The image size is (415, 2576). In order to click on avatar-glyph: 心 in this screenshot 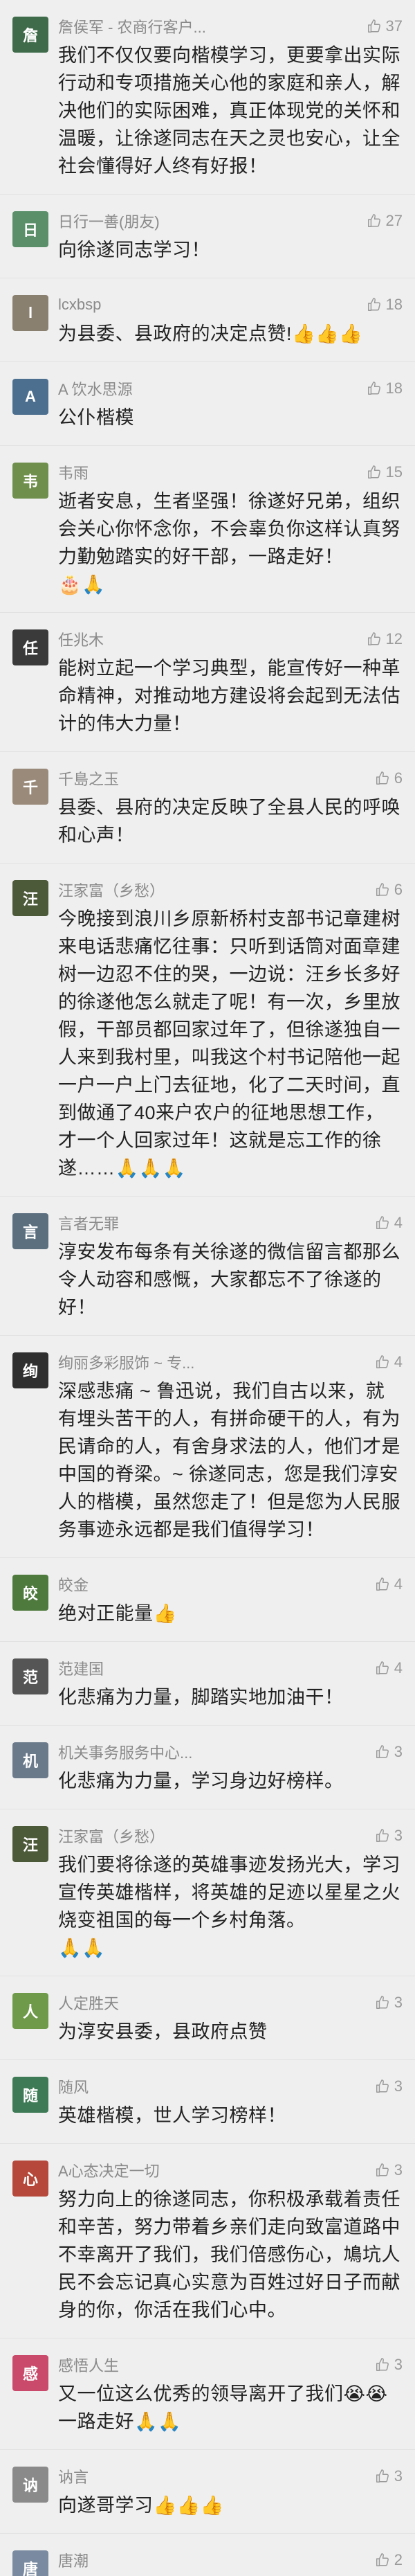, I will do `click(30, 2179)`.